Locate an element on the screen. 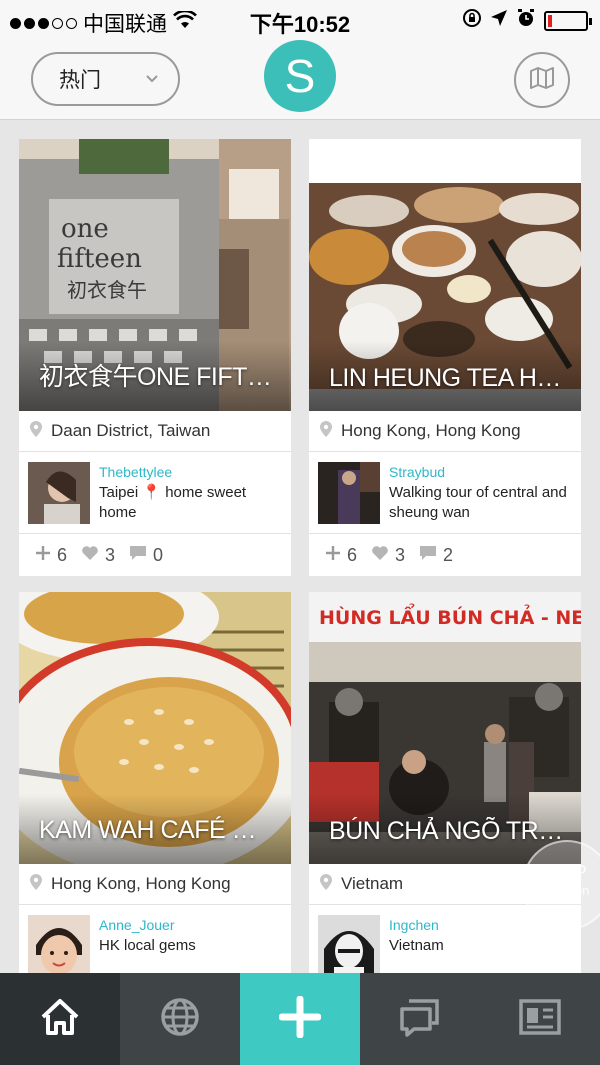  app-logo: S is located at coordinates (300, 76).